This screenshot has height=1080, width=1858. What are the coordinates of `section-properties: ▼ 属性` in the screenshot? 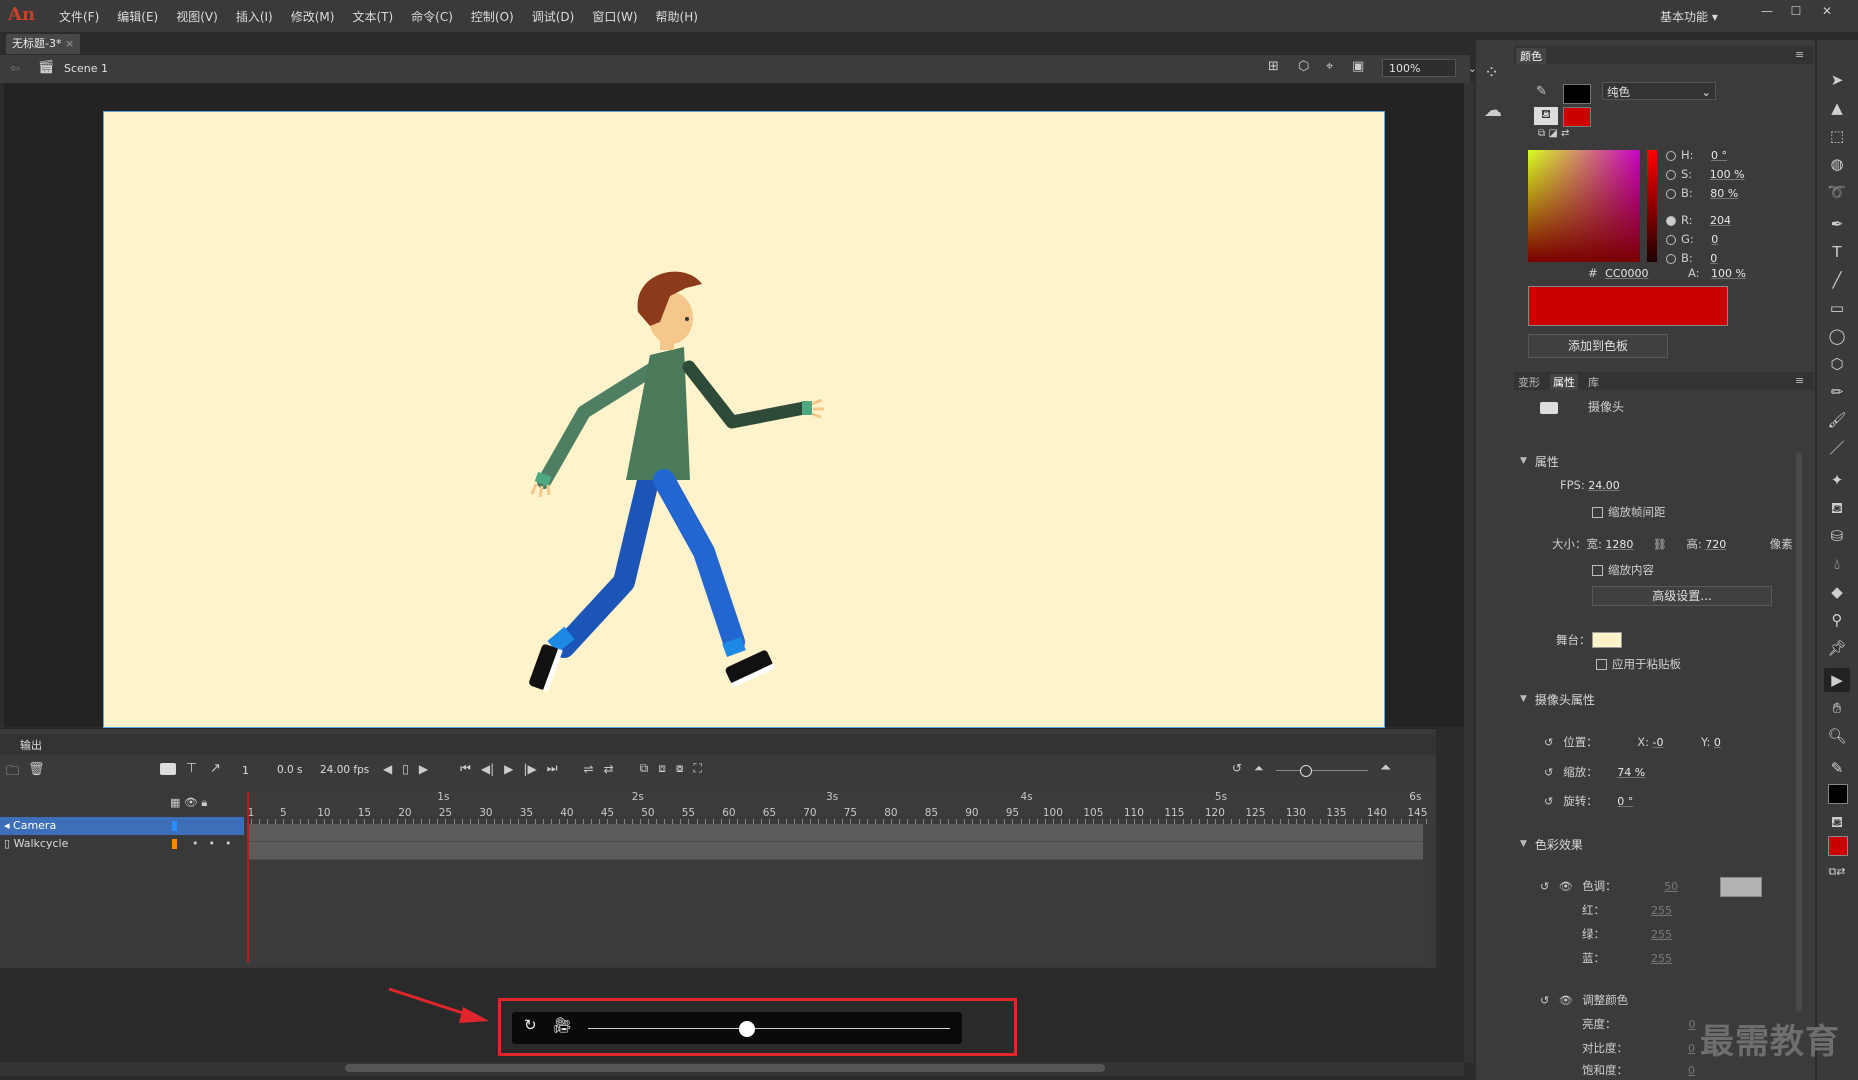 It's located at (1664, 461).